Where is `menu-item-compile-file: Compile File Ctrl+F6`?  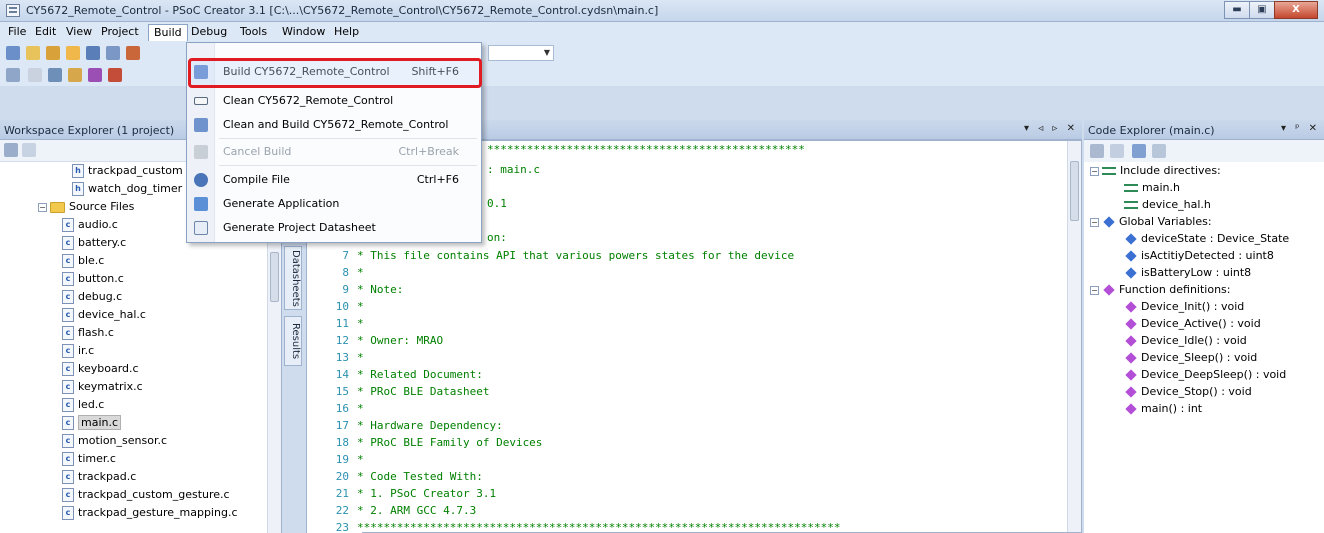
menu-item-compile-file: Compile File Ctrl+F6 is located at coordinates (334, 180).